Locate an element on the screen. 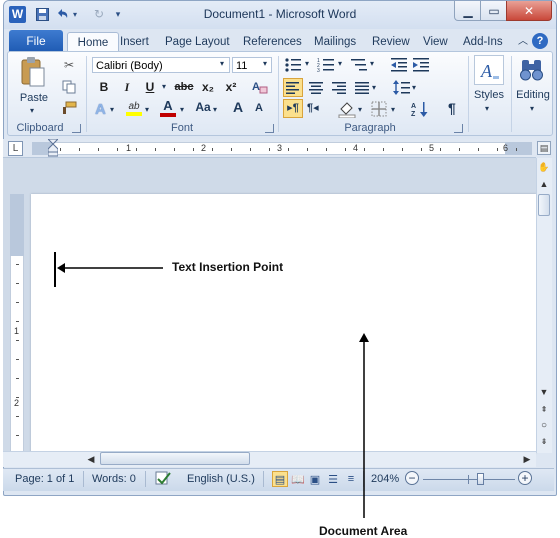 The height and width of the screenshot is (538, 560). font-name-dropdown-icon: ▾ is located at coordinates (222, 63).